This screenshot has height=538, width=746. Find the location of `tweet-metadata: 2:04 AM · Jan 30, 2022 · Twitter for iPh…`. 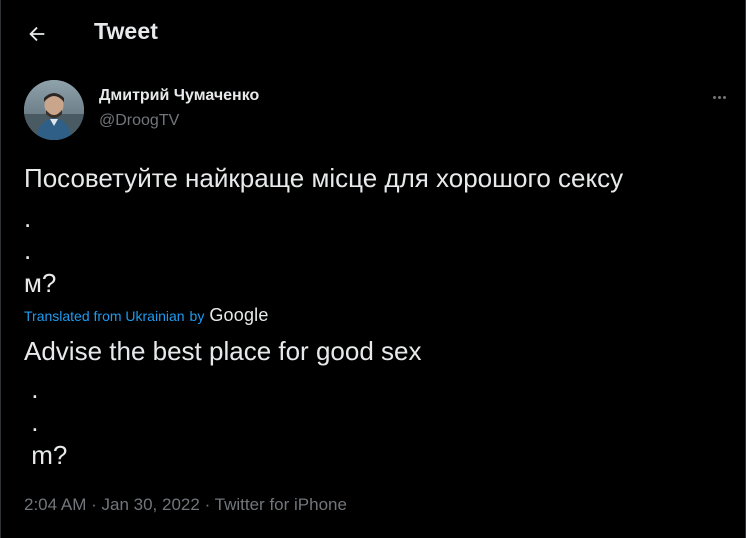

tweet-metadata: 2:04 AM · Jan 30, 2022 · Twitter for iPh… is located at coordinates (185, 505).